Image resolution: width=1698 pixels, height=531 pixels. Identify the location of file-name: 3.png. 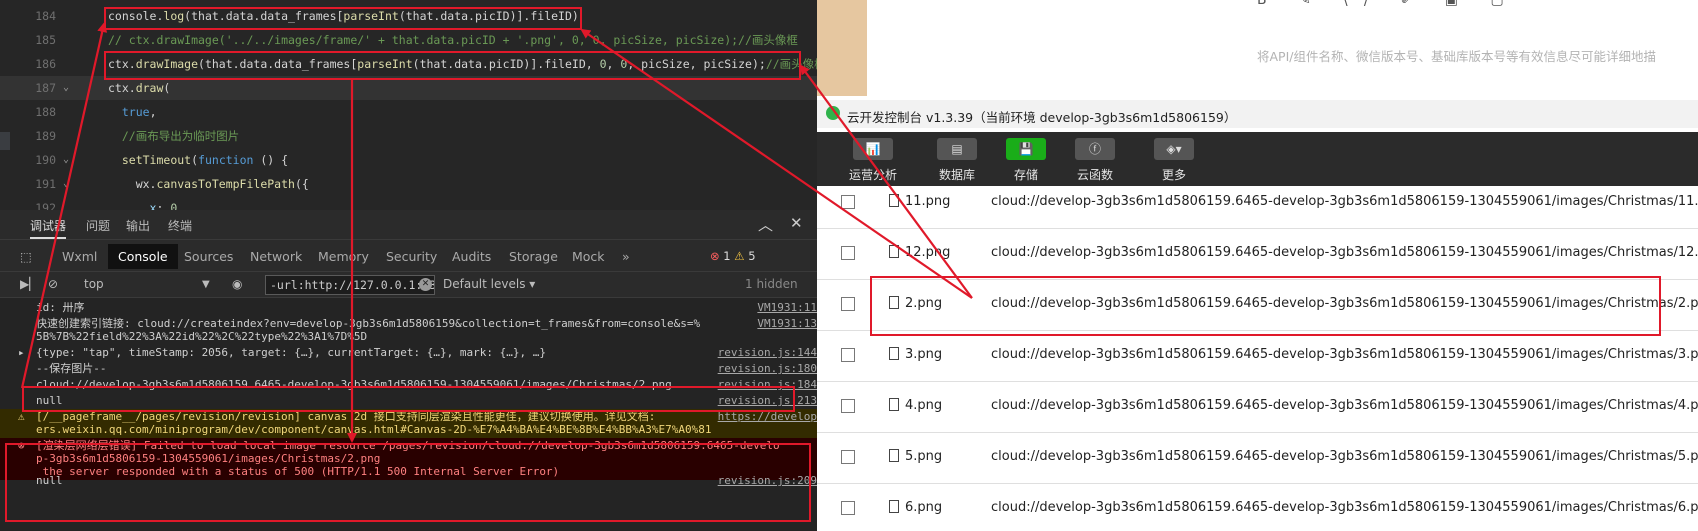
(923, 354).